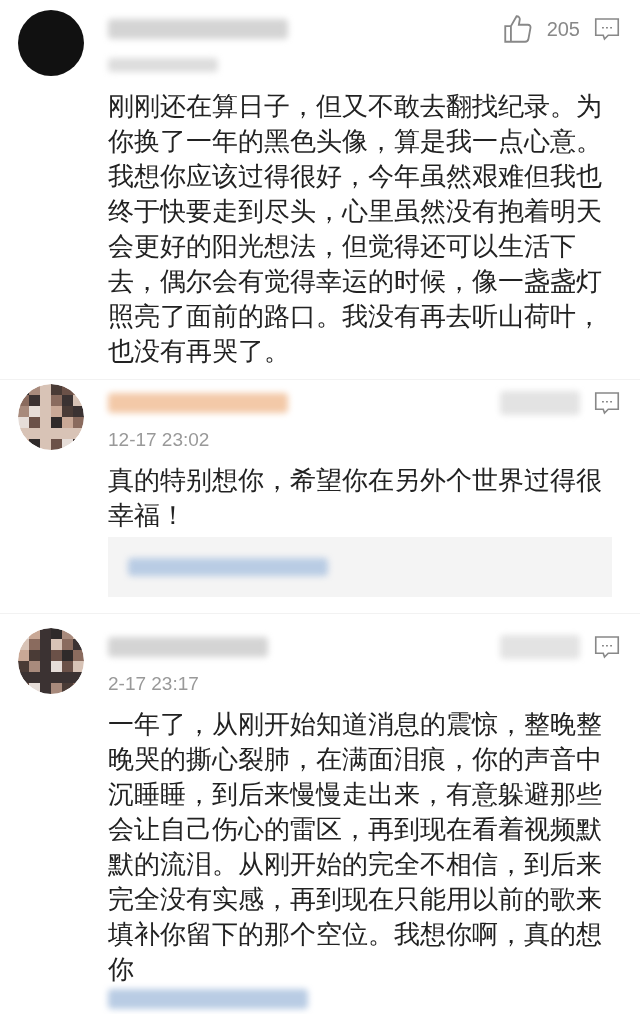 Image resolution: width=640 pixels, height=1014 pixels. What do you see at coordinates (154, 683) in the screenshot?
I see `comment-time: 2-17 23:17` at bounding box center [154, 683].